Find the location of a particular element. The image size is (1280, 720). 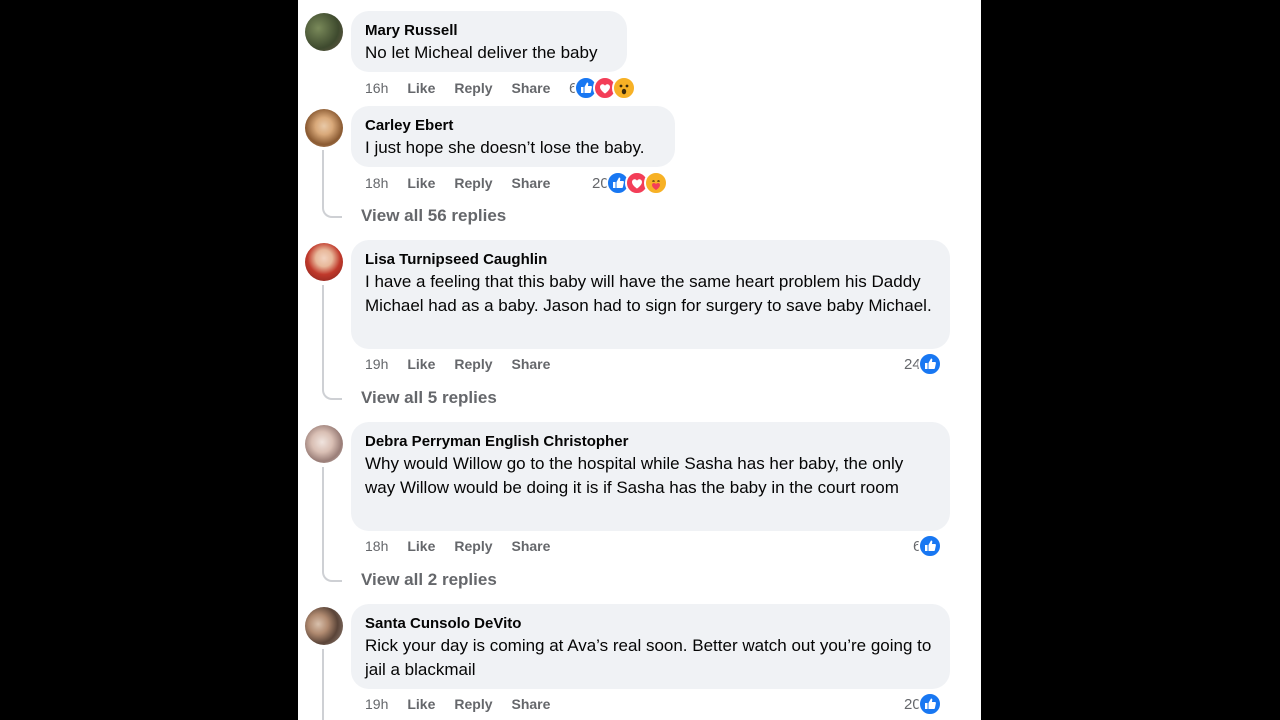

comment-author: Mary Russell is located at coordinates (489, 31).